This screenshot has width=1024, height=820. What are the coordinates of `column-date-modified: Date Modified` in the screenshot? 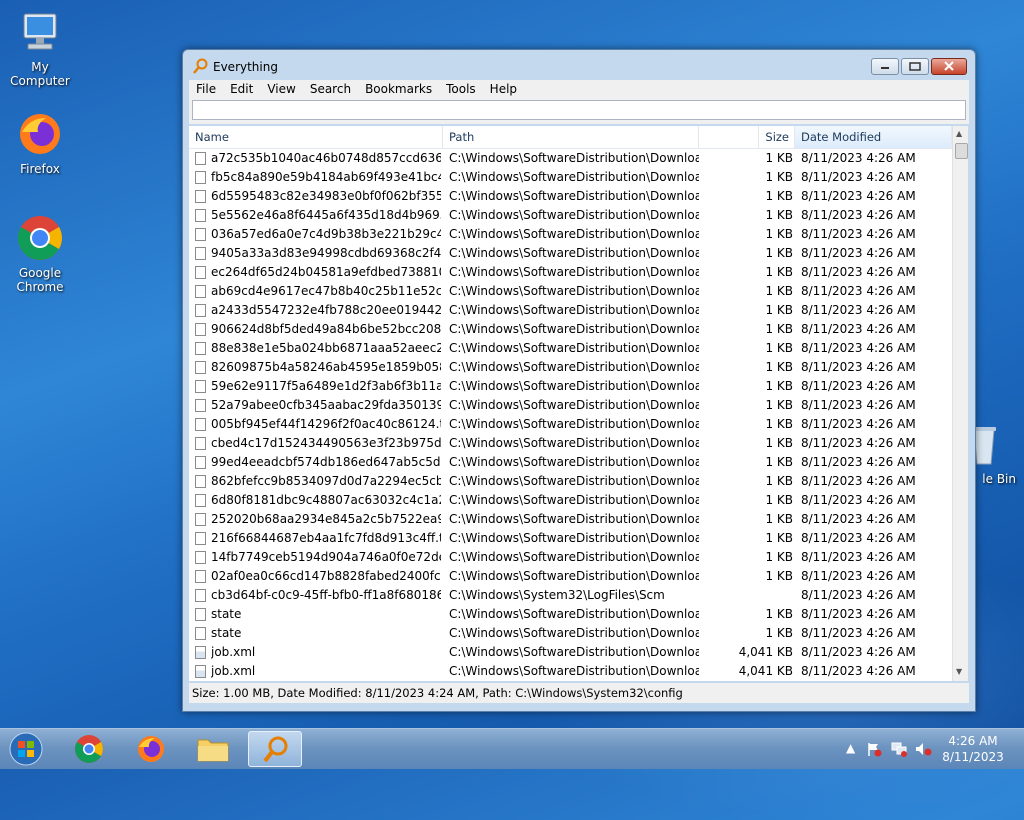 It's located at (873, 137).